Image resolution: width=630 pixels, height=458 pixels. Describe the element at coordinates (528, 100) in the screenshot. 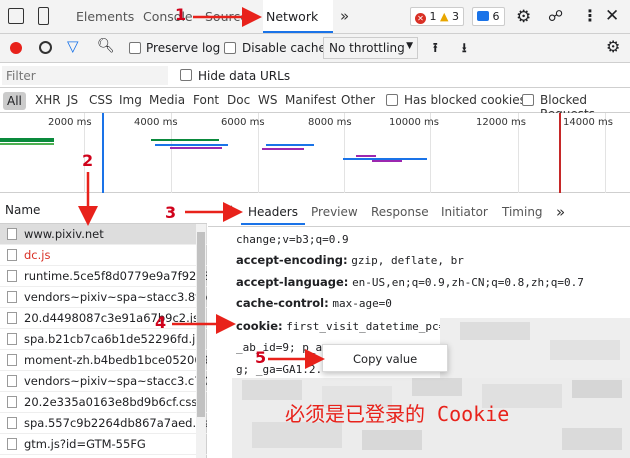

I see `blocked-requests-checkbox` at that location.